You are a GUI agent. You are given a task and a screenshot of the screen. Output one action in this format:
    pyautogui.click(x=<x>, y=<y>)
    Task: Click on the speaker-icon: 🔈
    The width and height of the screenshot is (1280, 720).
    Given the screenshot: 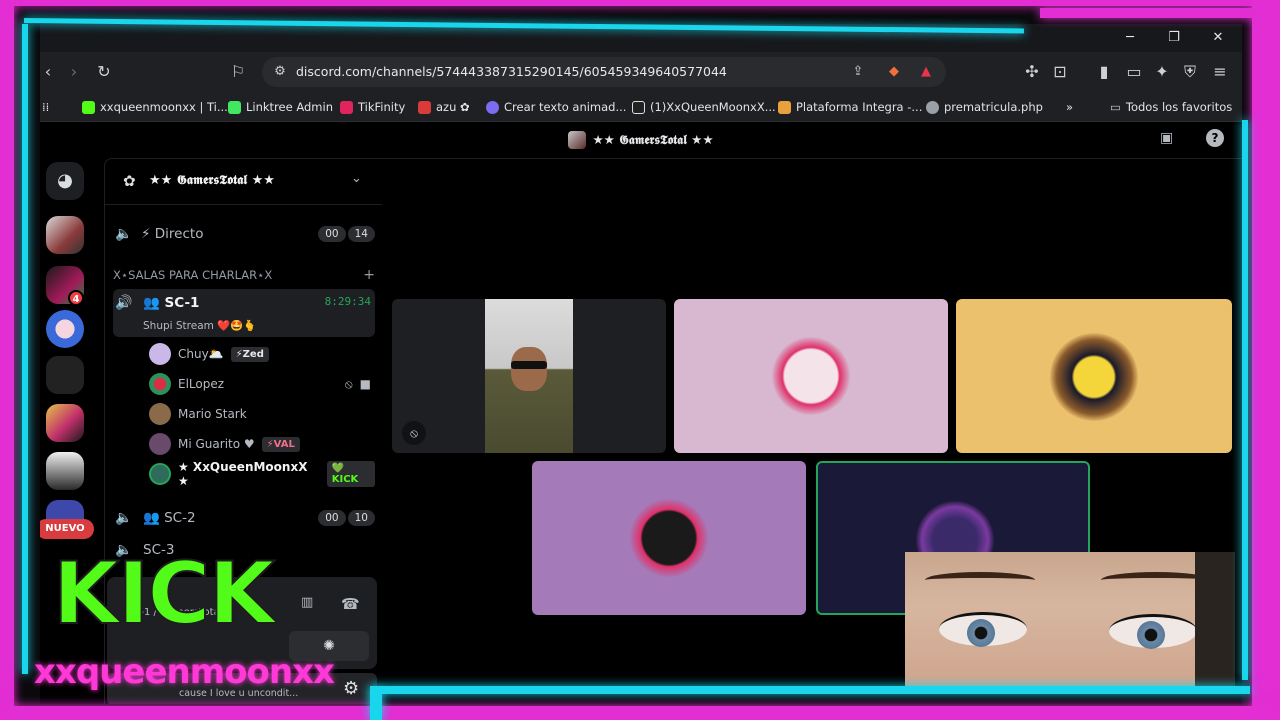 What is the action you would take?
    pyautogui.click(x=124, y=518)
    